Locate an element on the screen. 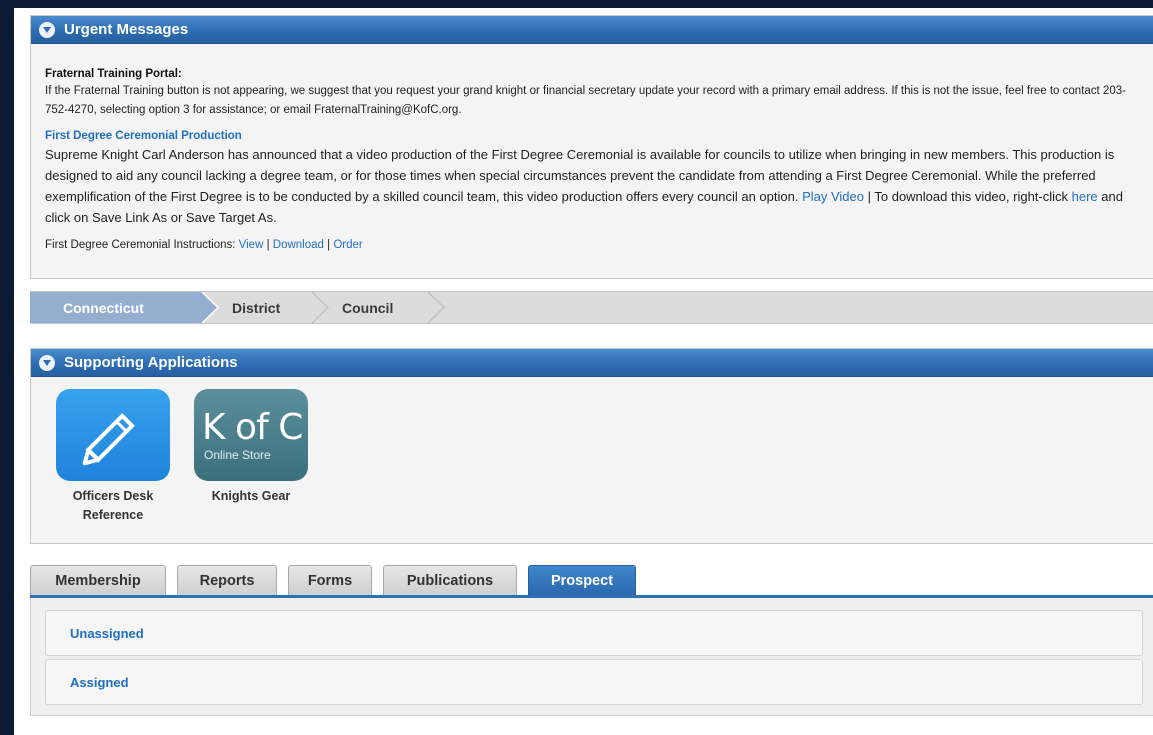 The height and width of the screenshot is (735, 1153). urgent-messages-header: Urgent Messages is located at coordinates (592, 30).